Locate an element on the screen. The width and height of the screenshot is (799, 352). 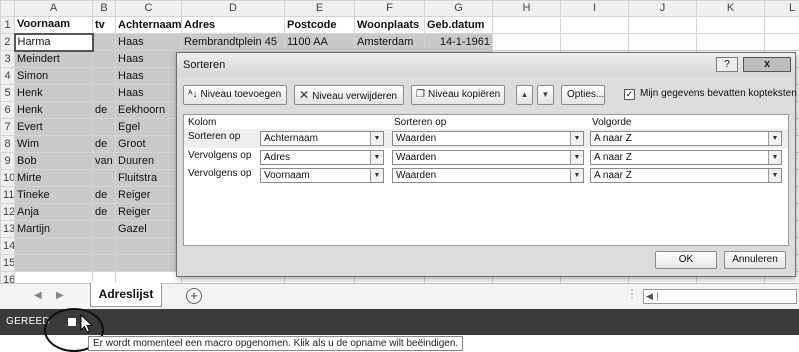
cell: Achternaam is located at coordinates (148, 25).